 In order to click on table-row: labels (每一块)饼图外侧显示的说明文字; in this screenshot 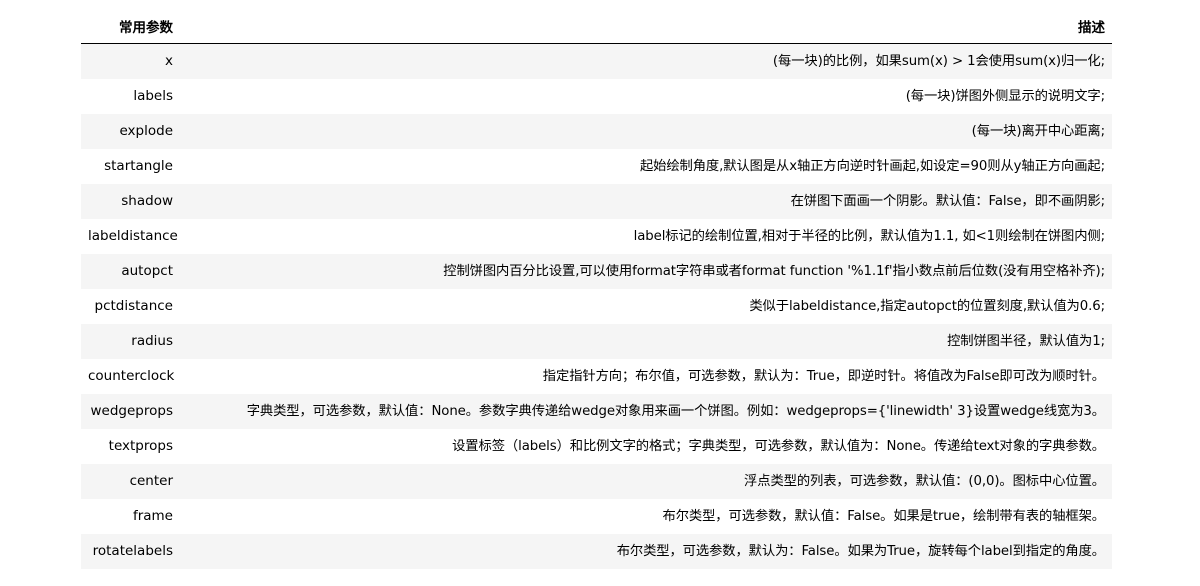, I will do `click(596, 96)`.